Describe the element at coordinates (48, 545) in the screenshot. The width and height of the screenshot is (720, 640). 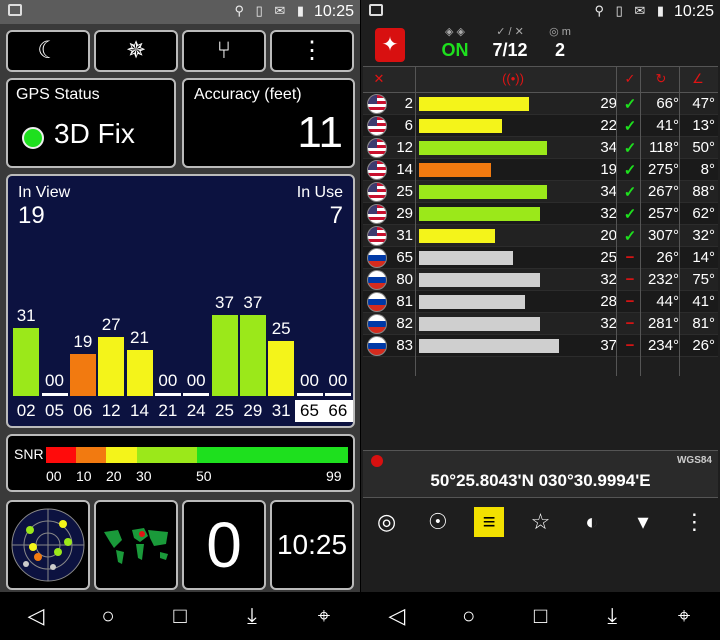
I see `sky-view-button` at that location.